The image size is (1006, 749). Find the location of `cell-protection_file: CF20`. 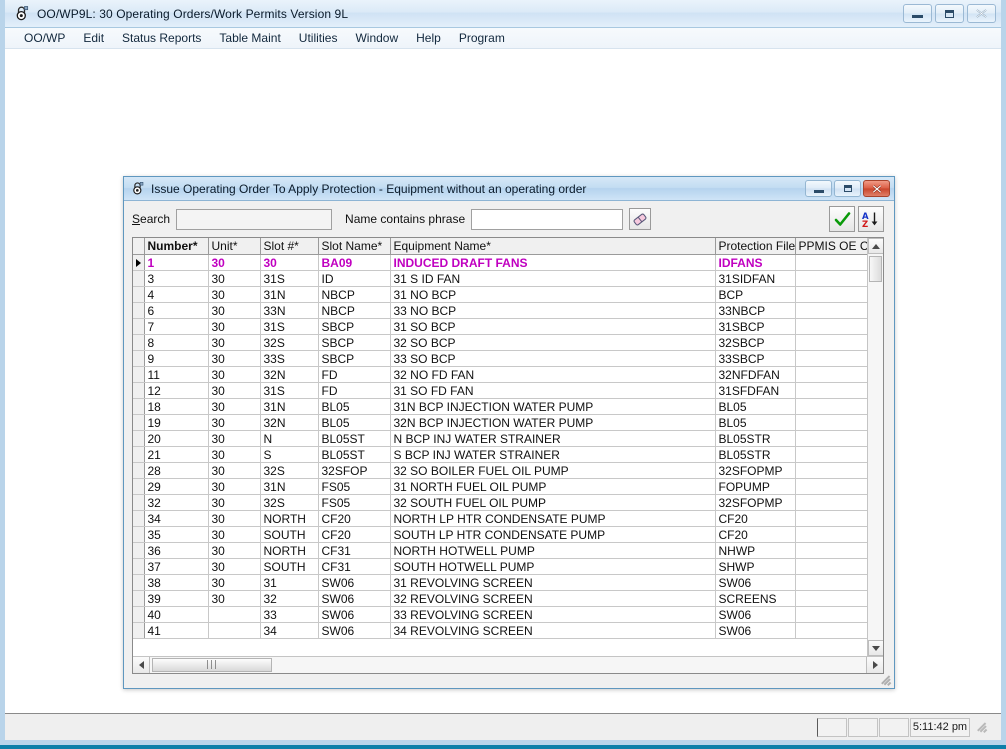

cell-protection_file: CF20 is located at coordinates (755, 518).